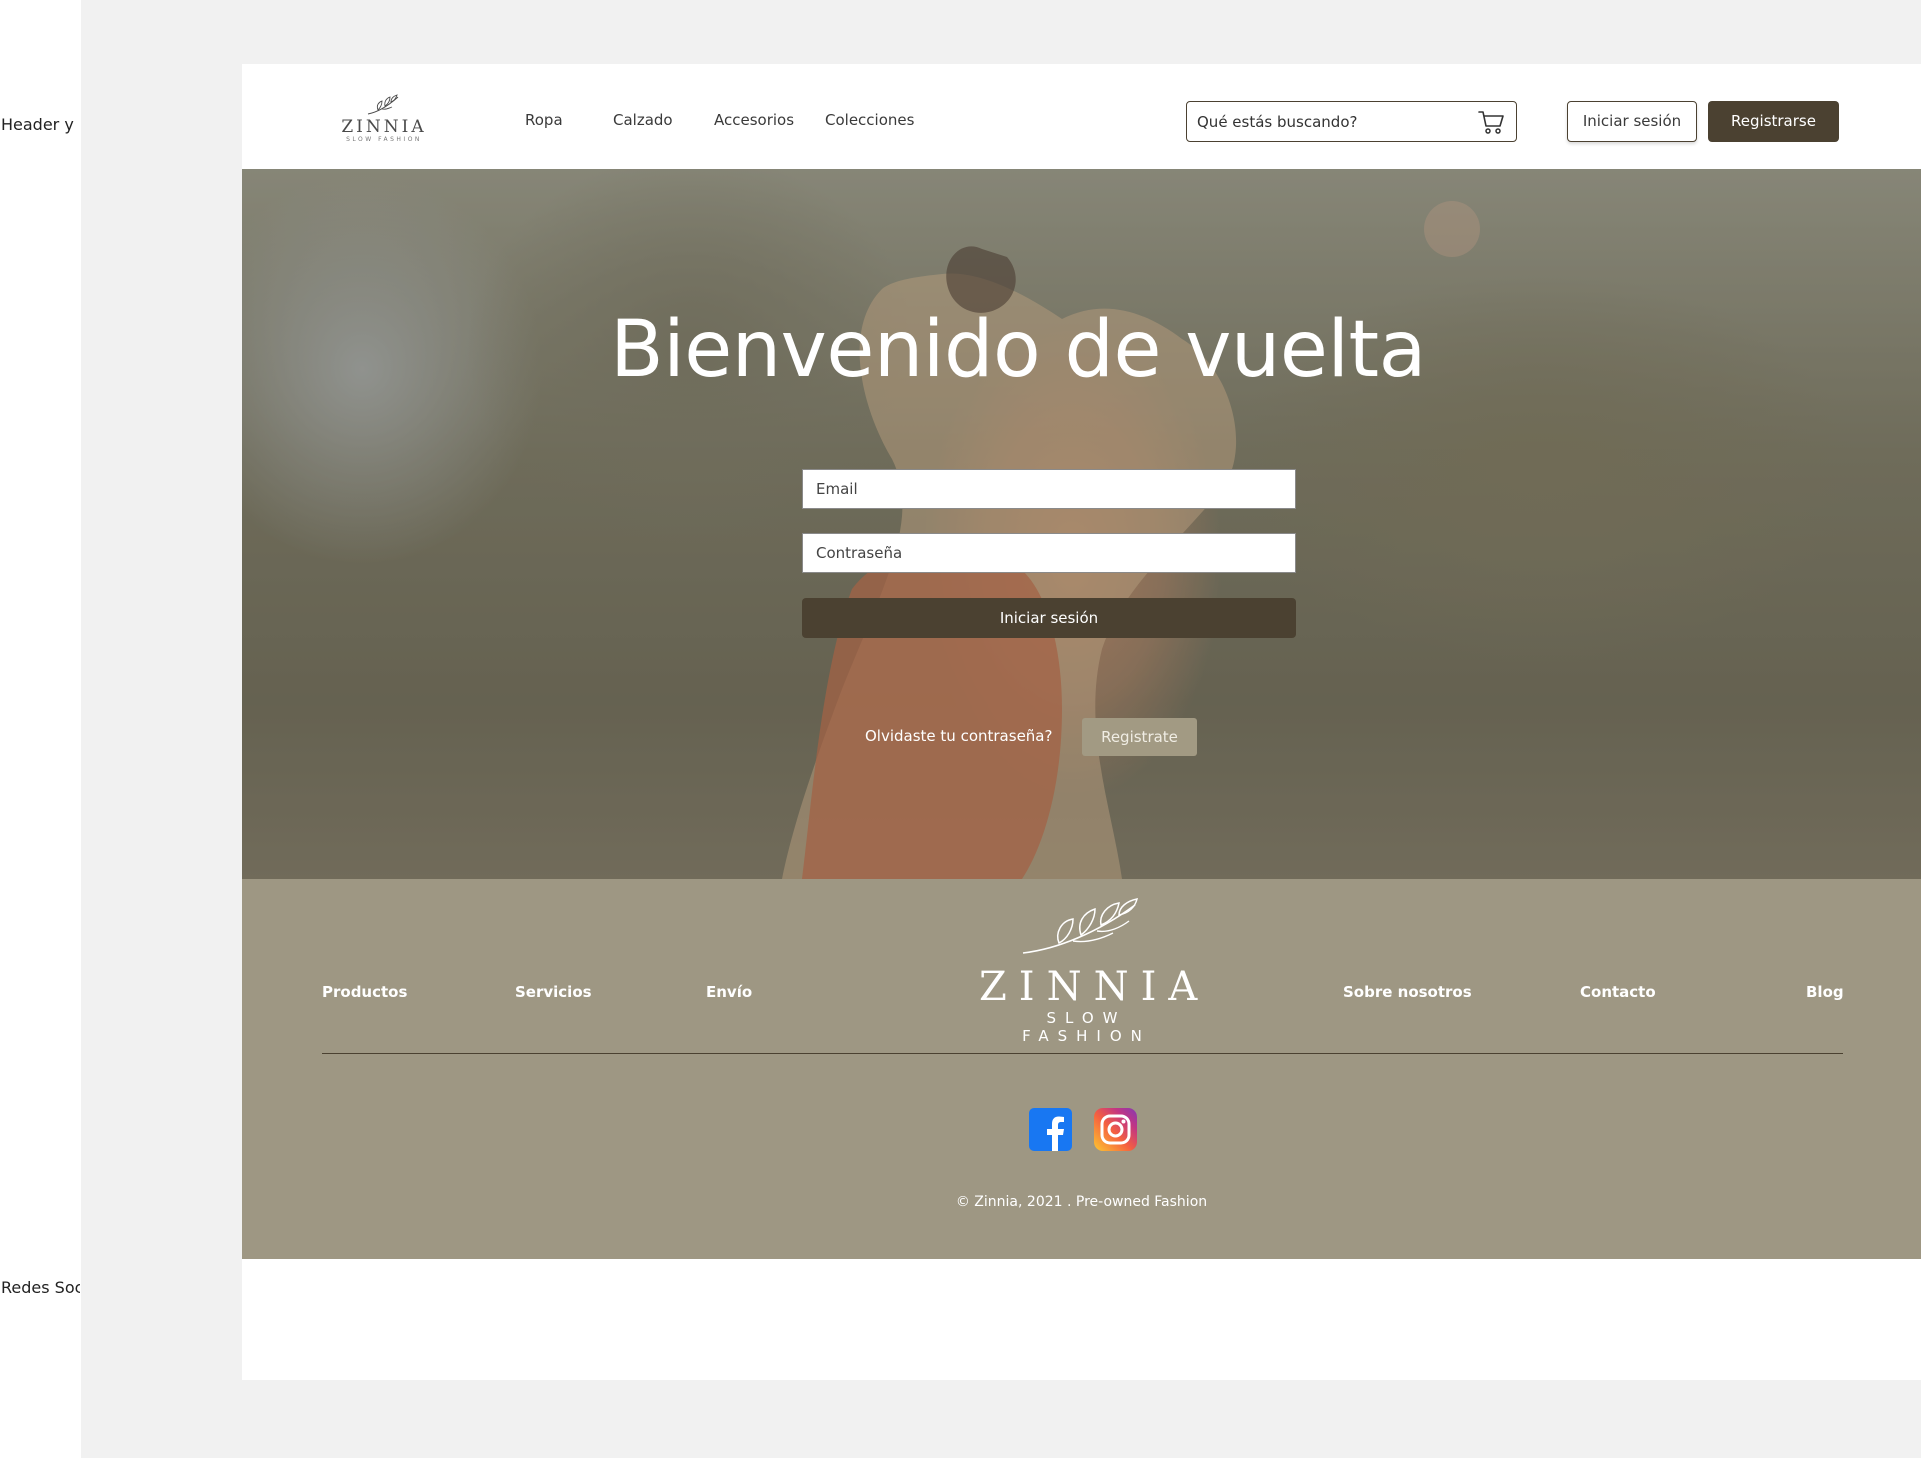 This screenshot has height=1458, width=1921. What do you see at coordinates (1825, 992) in the screenshot?
I see `footer-link-blog: Blog` at bounding box center [1825, 992].